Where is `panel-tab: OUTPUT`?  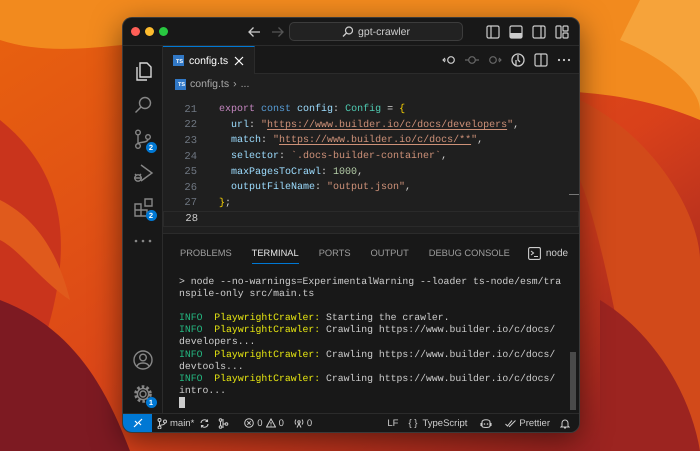 panel-tab: OUTPUT is located at coordinates (389, 253).